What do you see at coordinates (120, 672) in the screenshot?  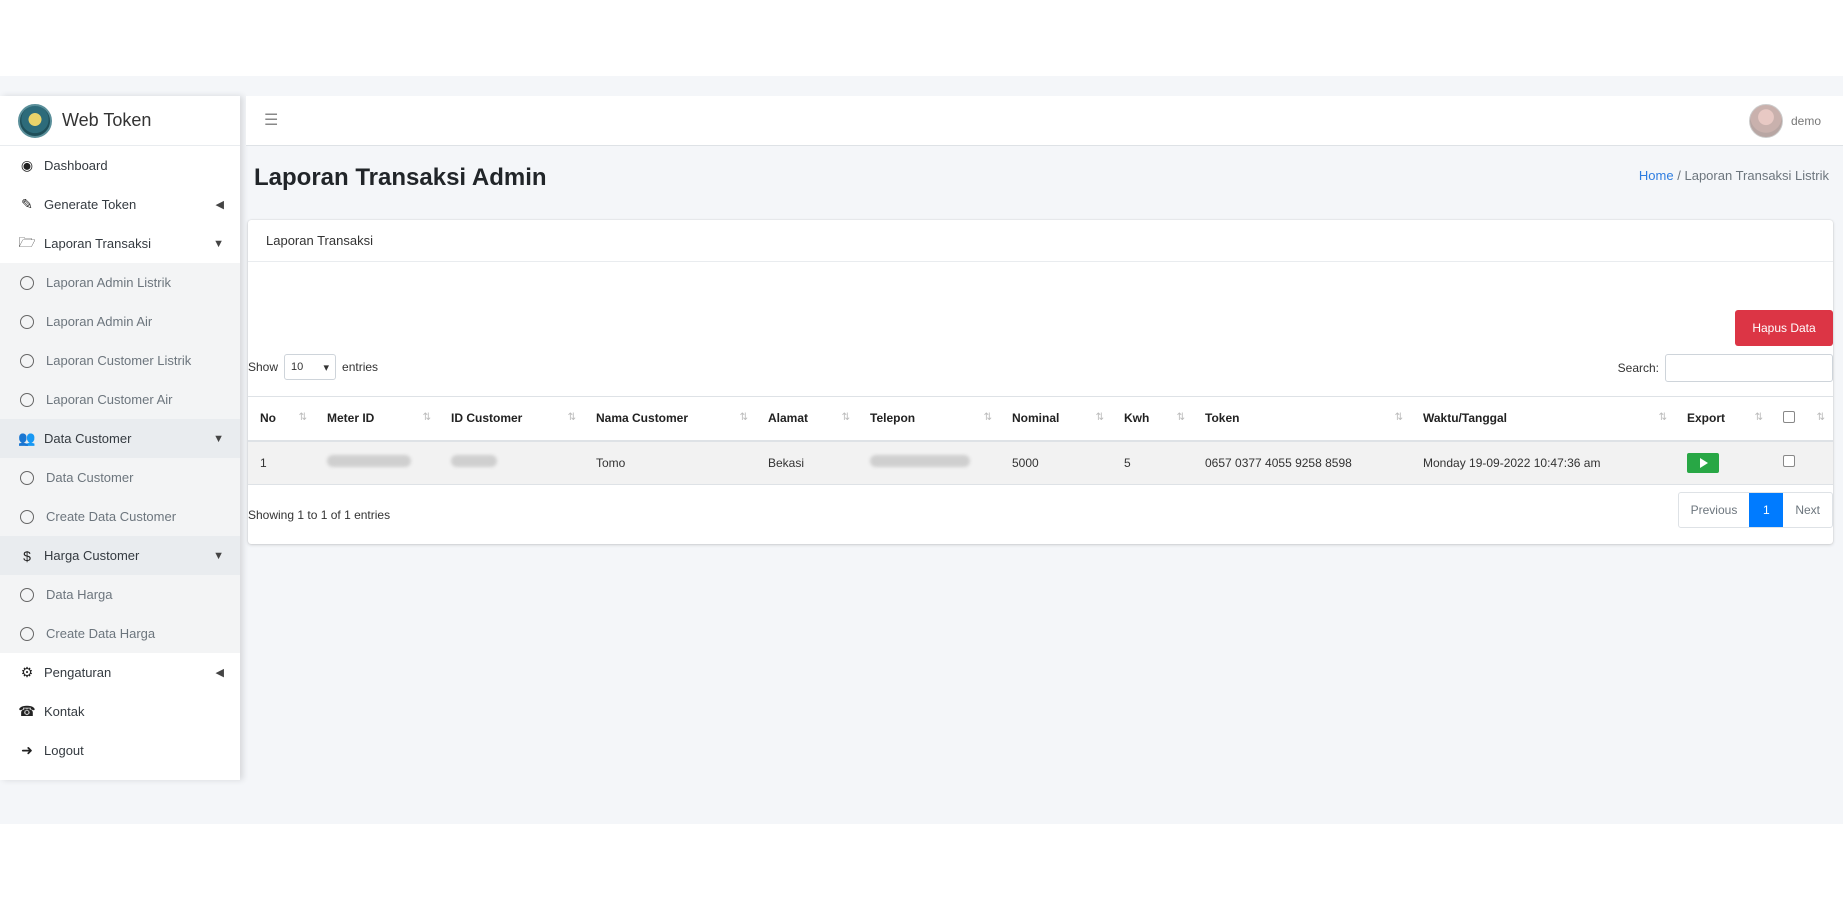 I see `sidebar-item-pengaturan: ⚙ Pengaturan ◀` at bounding box center [120, 672].